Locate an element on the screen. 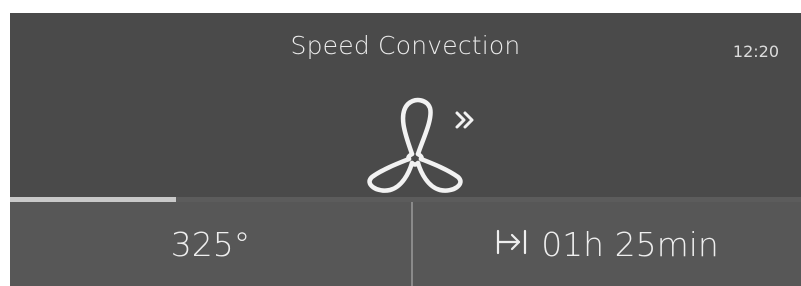 The image size is (801, 286). duration-setting: 01h 25min is located at coordinates (607, 244).